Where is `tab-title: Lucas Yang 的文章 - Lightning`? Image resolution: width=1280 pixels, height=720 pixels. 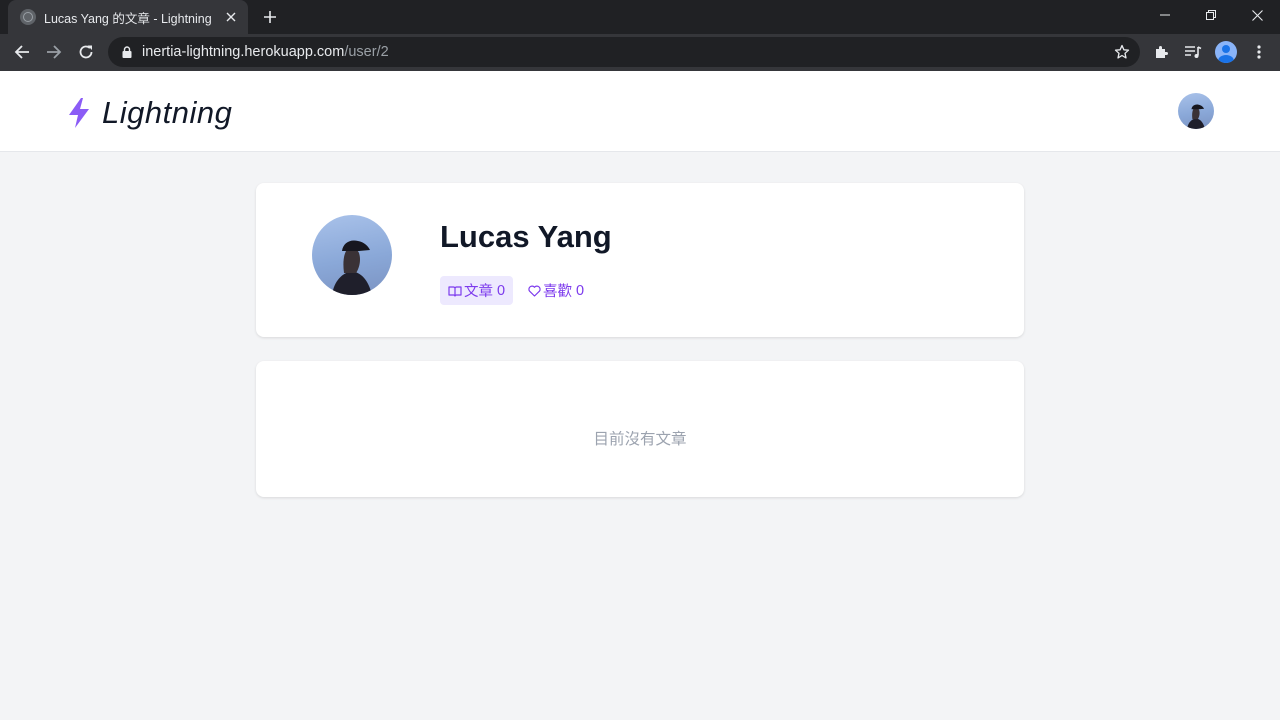
tab-title: Lucas Yang 的文章 - Lightning is located at coordinates (128, 18).